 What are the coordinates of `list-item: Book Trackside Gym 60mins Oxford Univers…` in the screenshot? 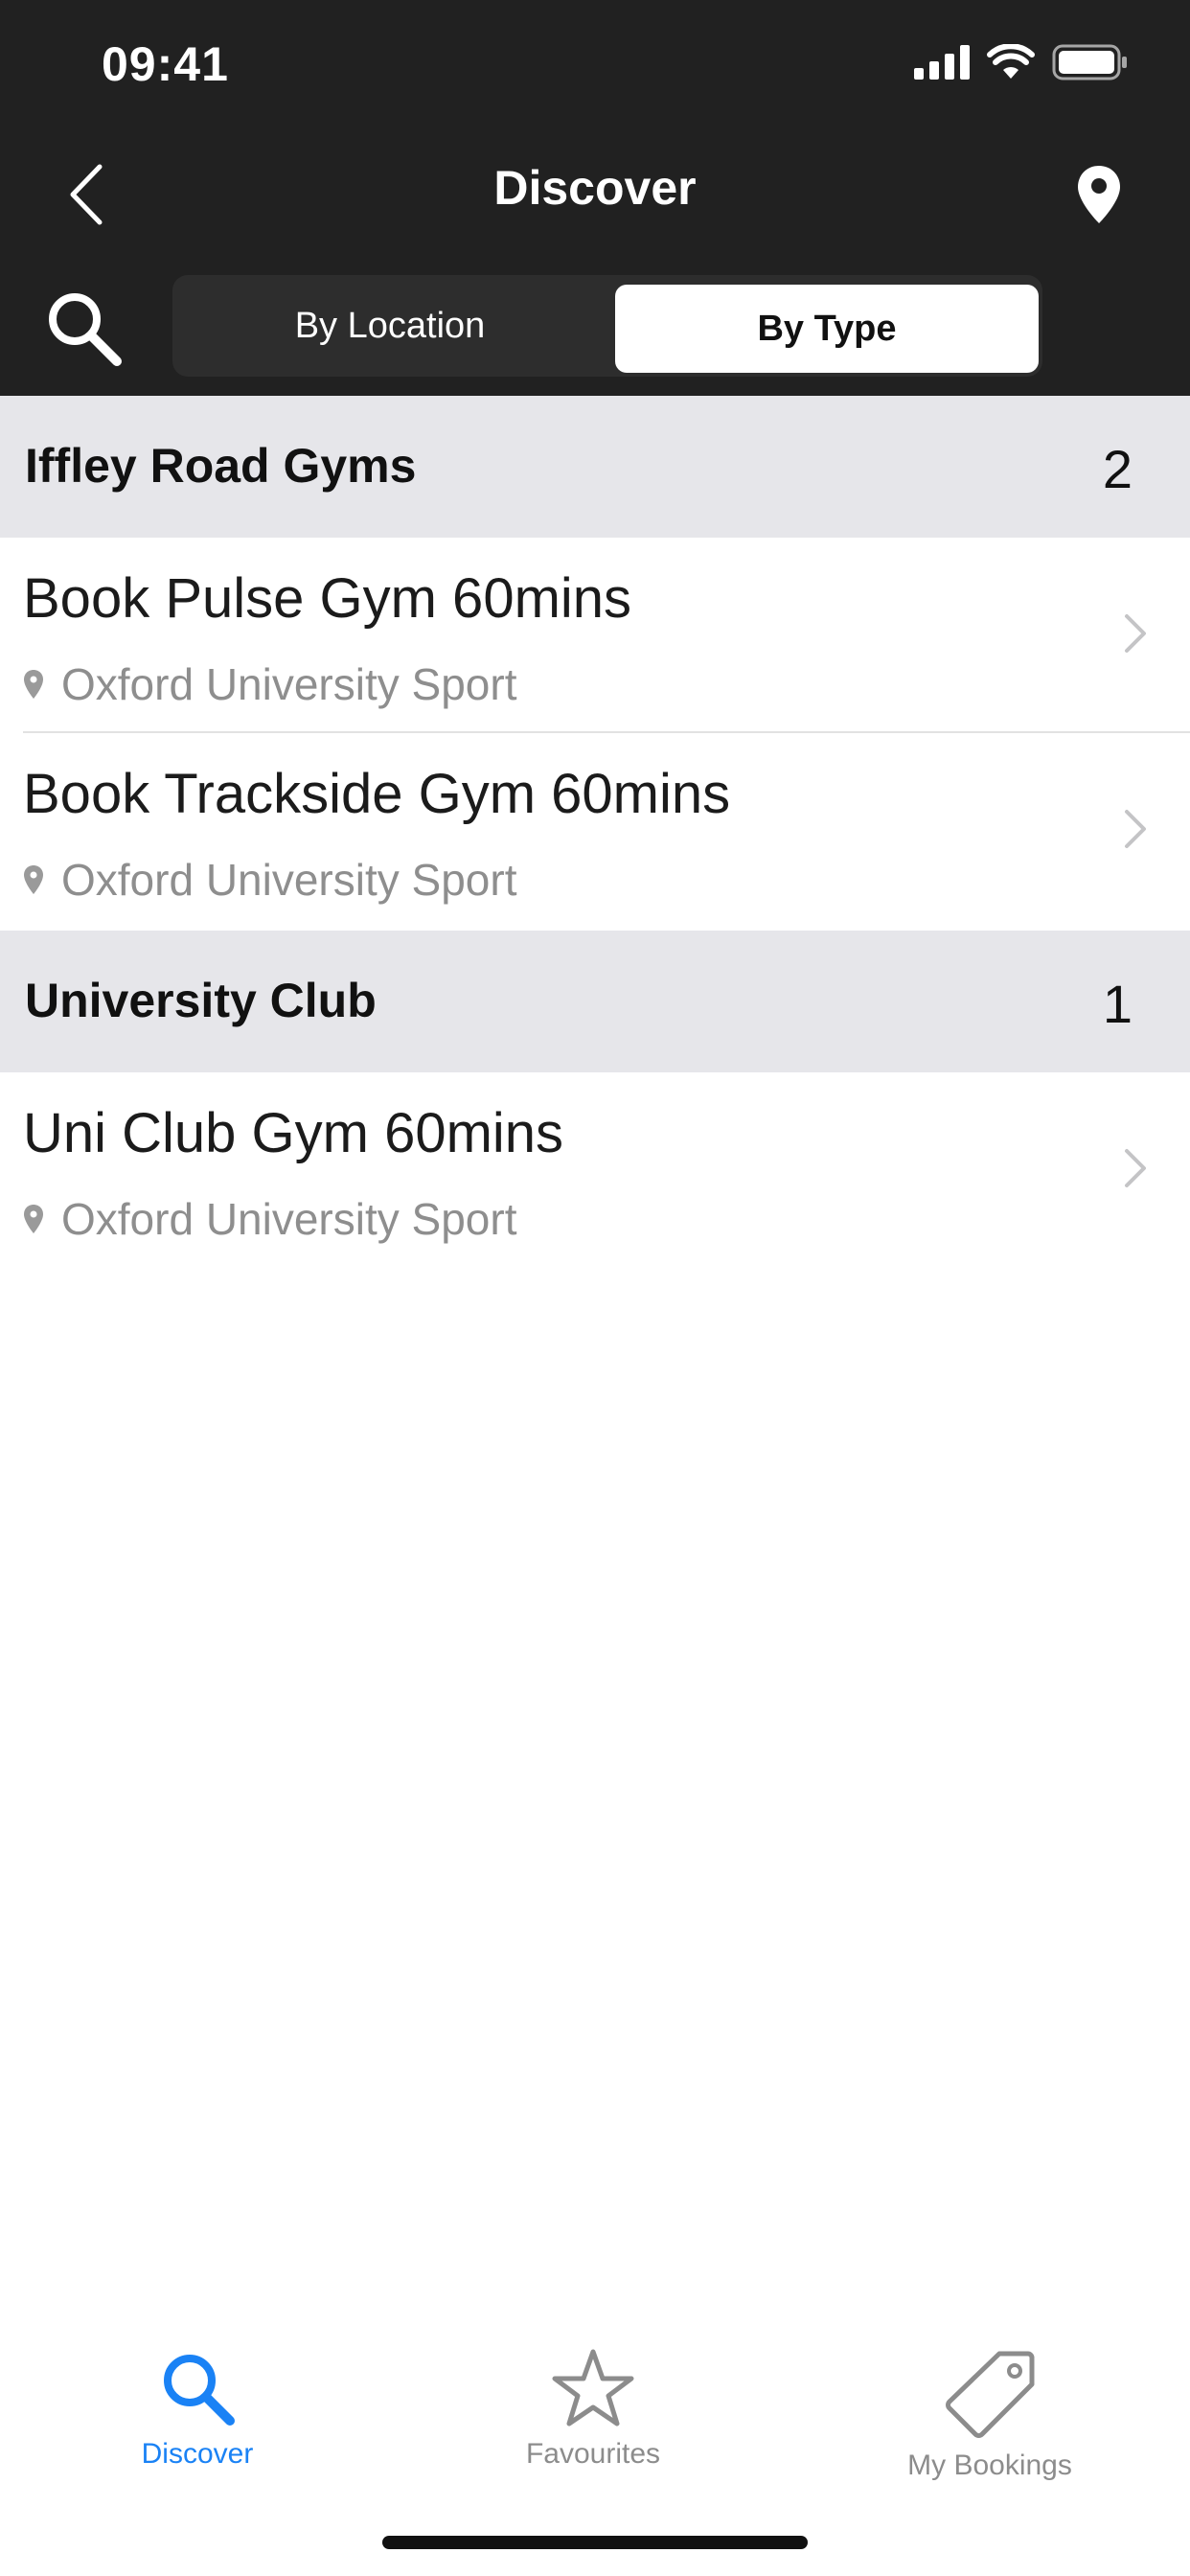 It's located at (595, 831).